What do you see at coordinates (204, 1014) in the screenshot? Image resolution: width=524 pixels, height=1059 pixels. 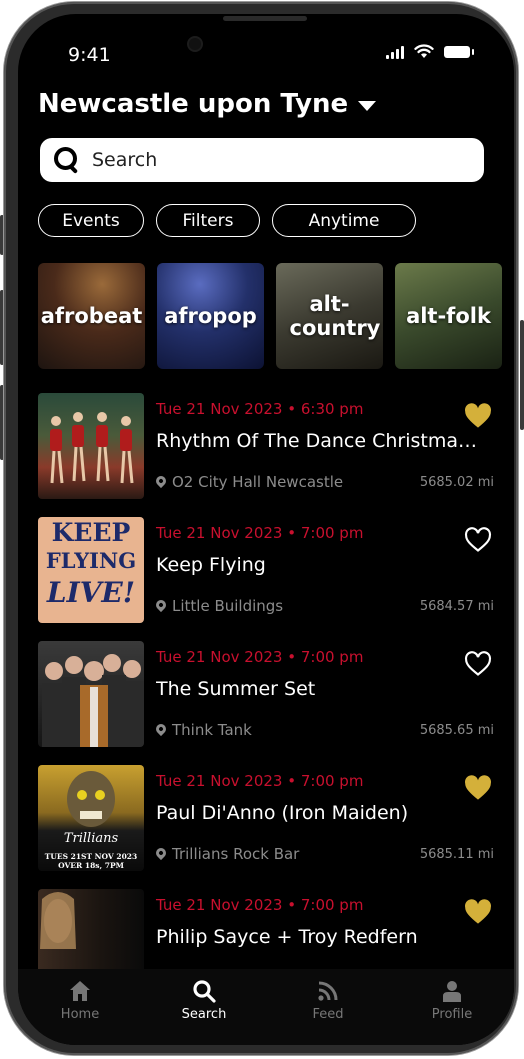 I see `tab-label: Search` at bounding box center [204, 1014].